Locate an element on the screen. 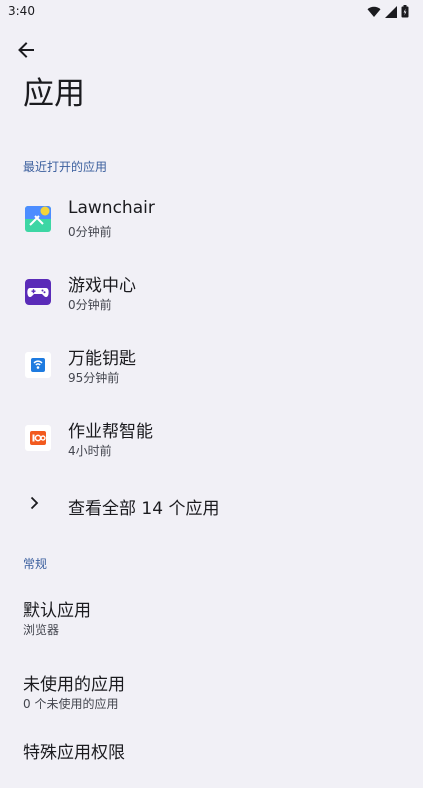 This screenshot has width=423, height=788. arrow-back-icon is located at coordinates (26, 50).